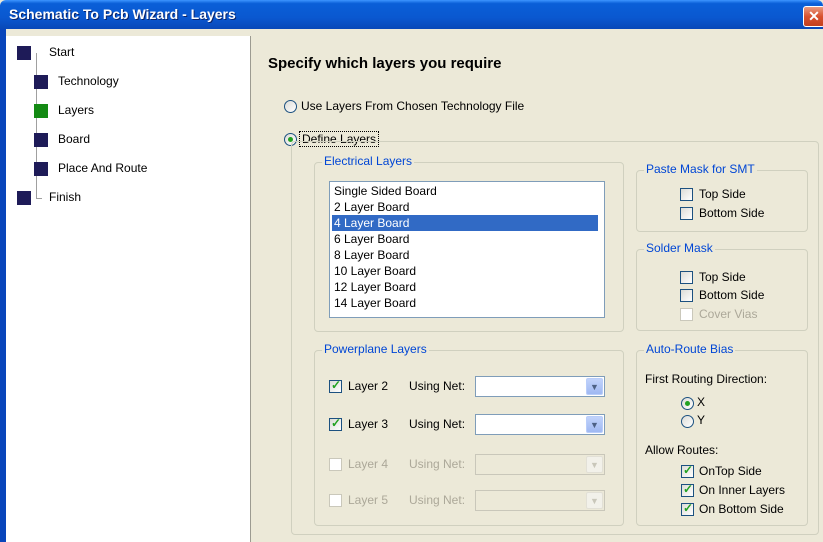 The width and height of the screenshot is (823, 542). What do you see at coordinates (701, 420) in the screenshot?
I see `direction-y-label: Y` at bounding box center [701, 420].